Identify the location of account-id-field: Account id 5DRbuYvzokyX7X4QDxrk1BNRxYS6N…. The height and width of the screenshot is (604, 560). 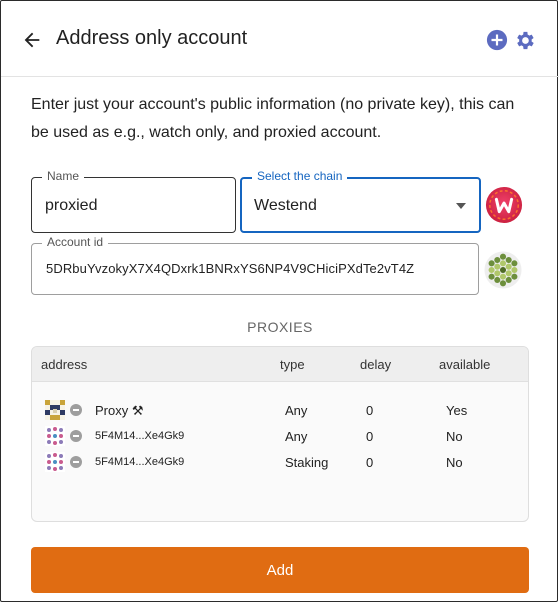
(255, 265).